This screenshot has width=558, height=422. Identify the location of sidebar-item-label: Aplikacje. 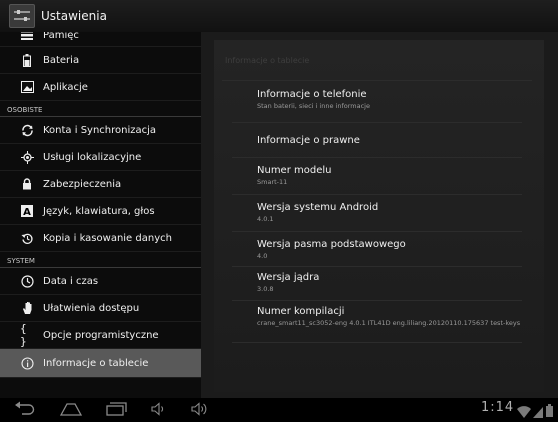
(65, 87).